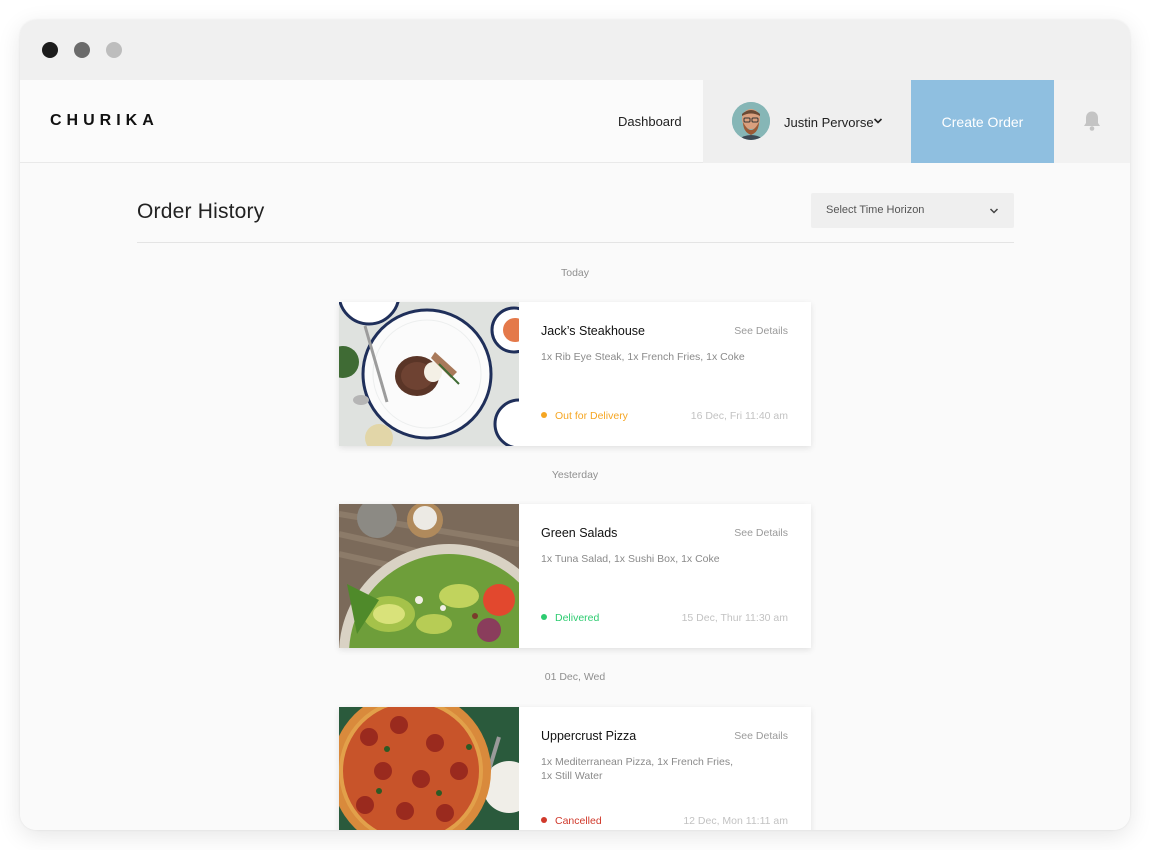  I want to click on order-status: Delivered, so click(570, 618).